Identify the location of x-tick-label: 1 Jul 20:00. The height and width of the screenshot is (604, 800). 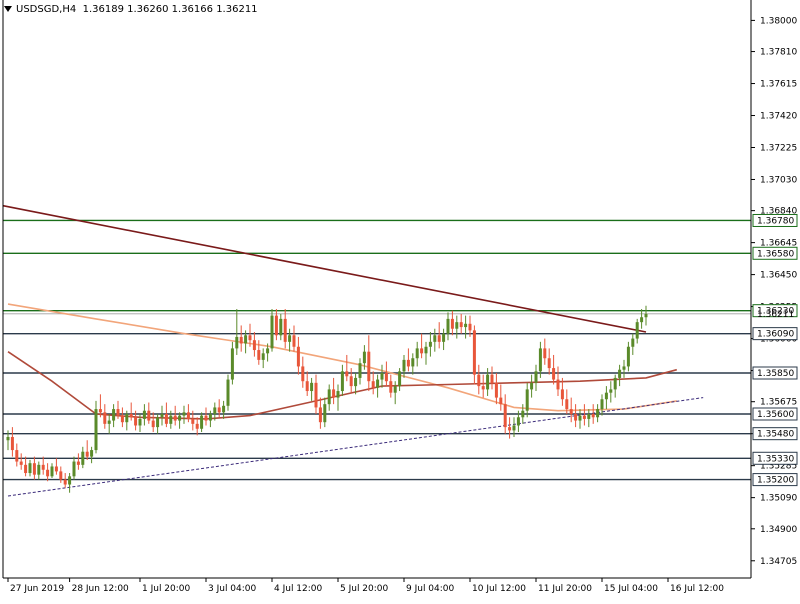
(166, 589).